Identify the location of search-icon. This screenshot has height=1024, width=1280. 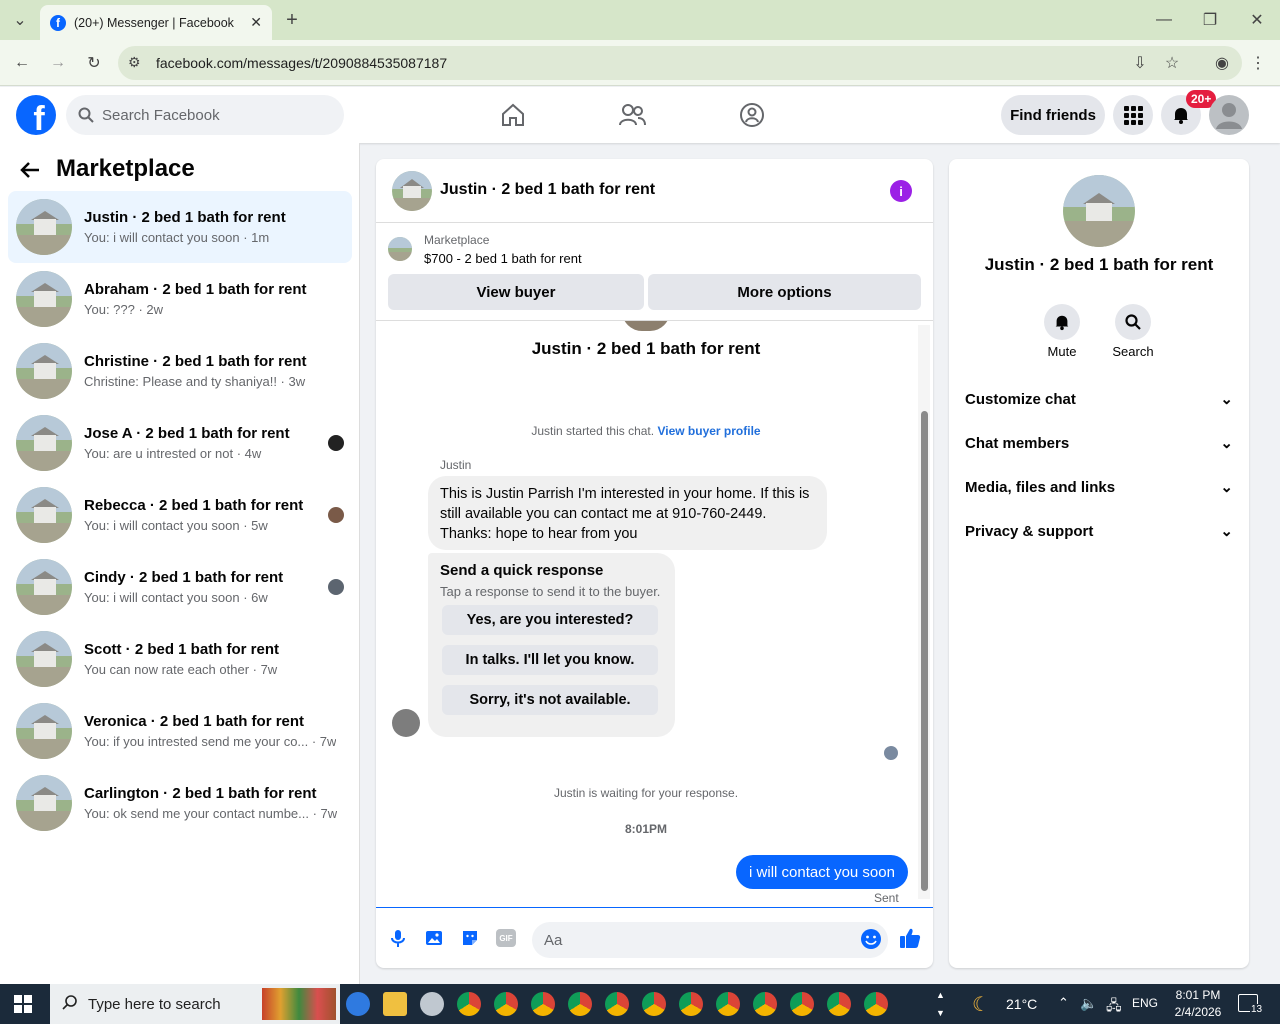
(86, 115).